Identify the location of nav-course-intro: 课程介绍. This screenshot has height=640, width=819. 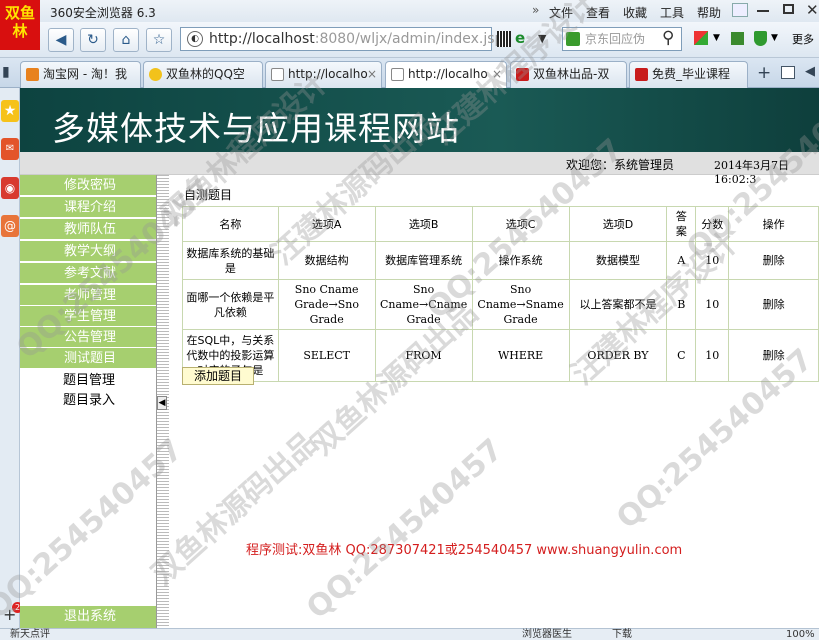
(88, 207).